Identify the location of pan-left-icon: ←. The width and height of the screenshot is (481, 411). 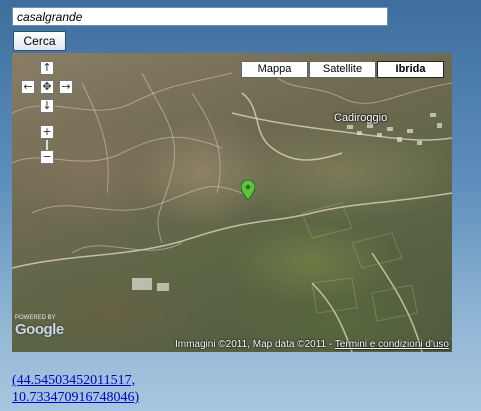
(28, 87).